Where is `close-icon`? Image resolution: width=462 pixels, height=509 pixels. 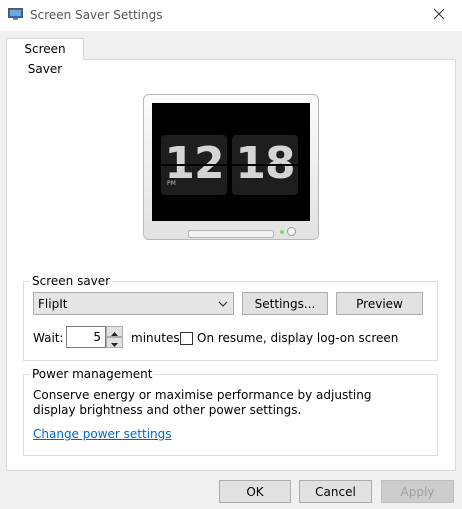
close-icon is located at coordinates (439, 15).